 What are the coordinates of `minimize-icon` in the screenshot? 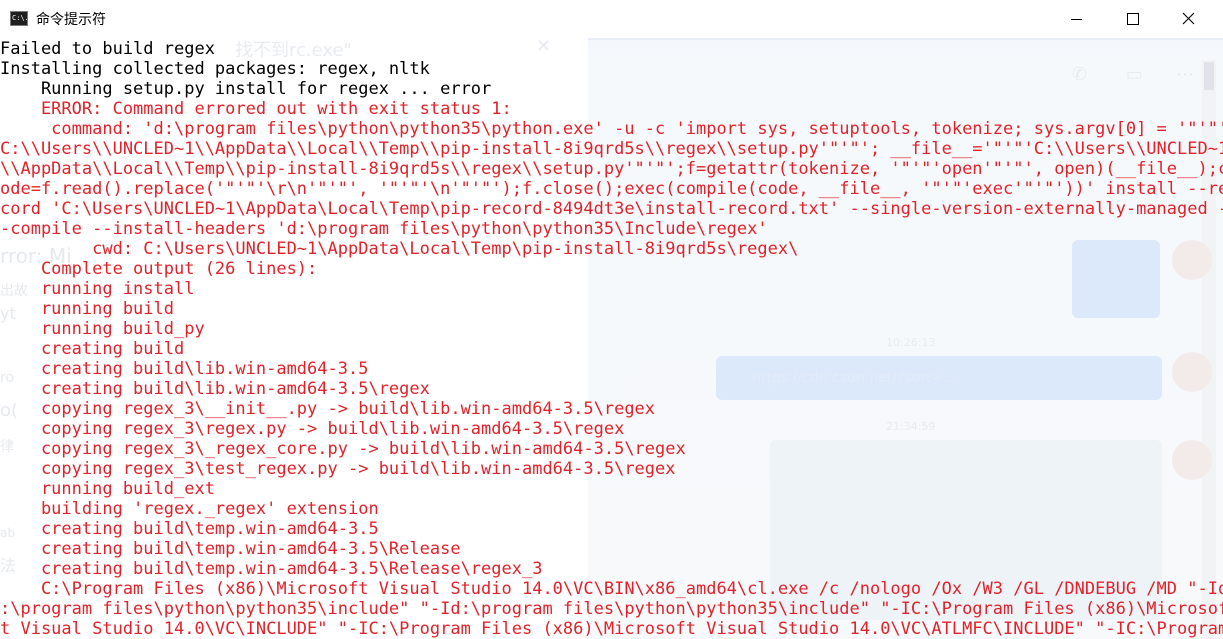 It's located at (1076, 19).